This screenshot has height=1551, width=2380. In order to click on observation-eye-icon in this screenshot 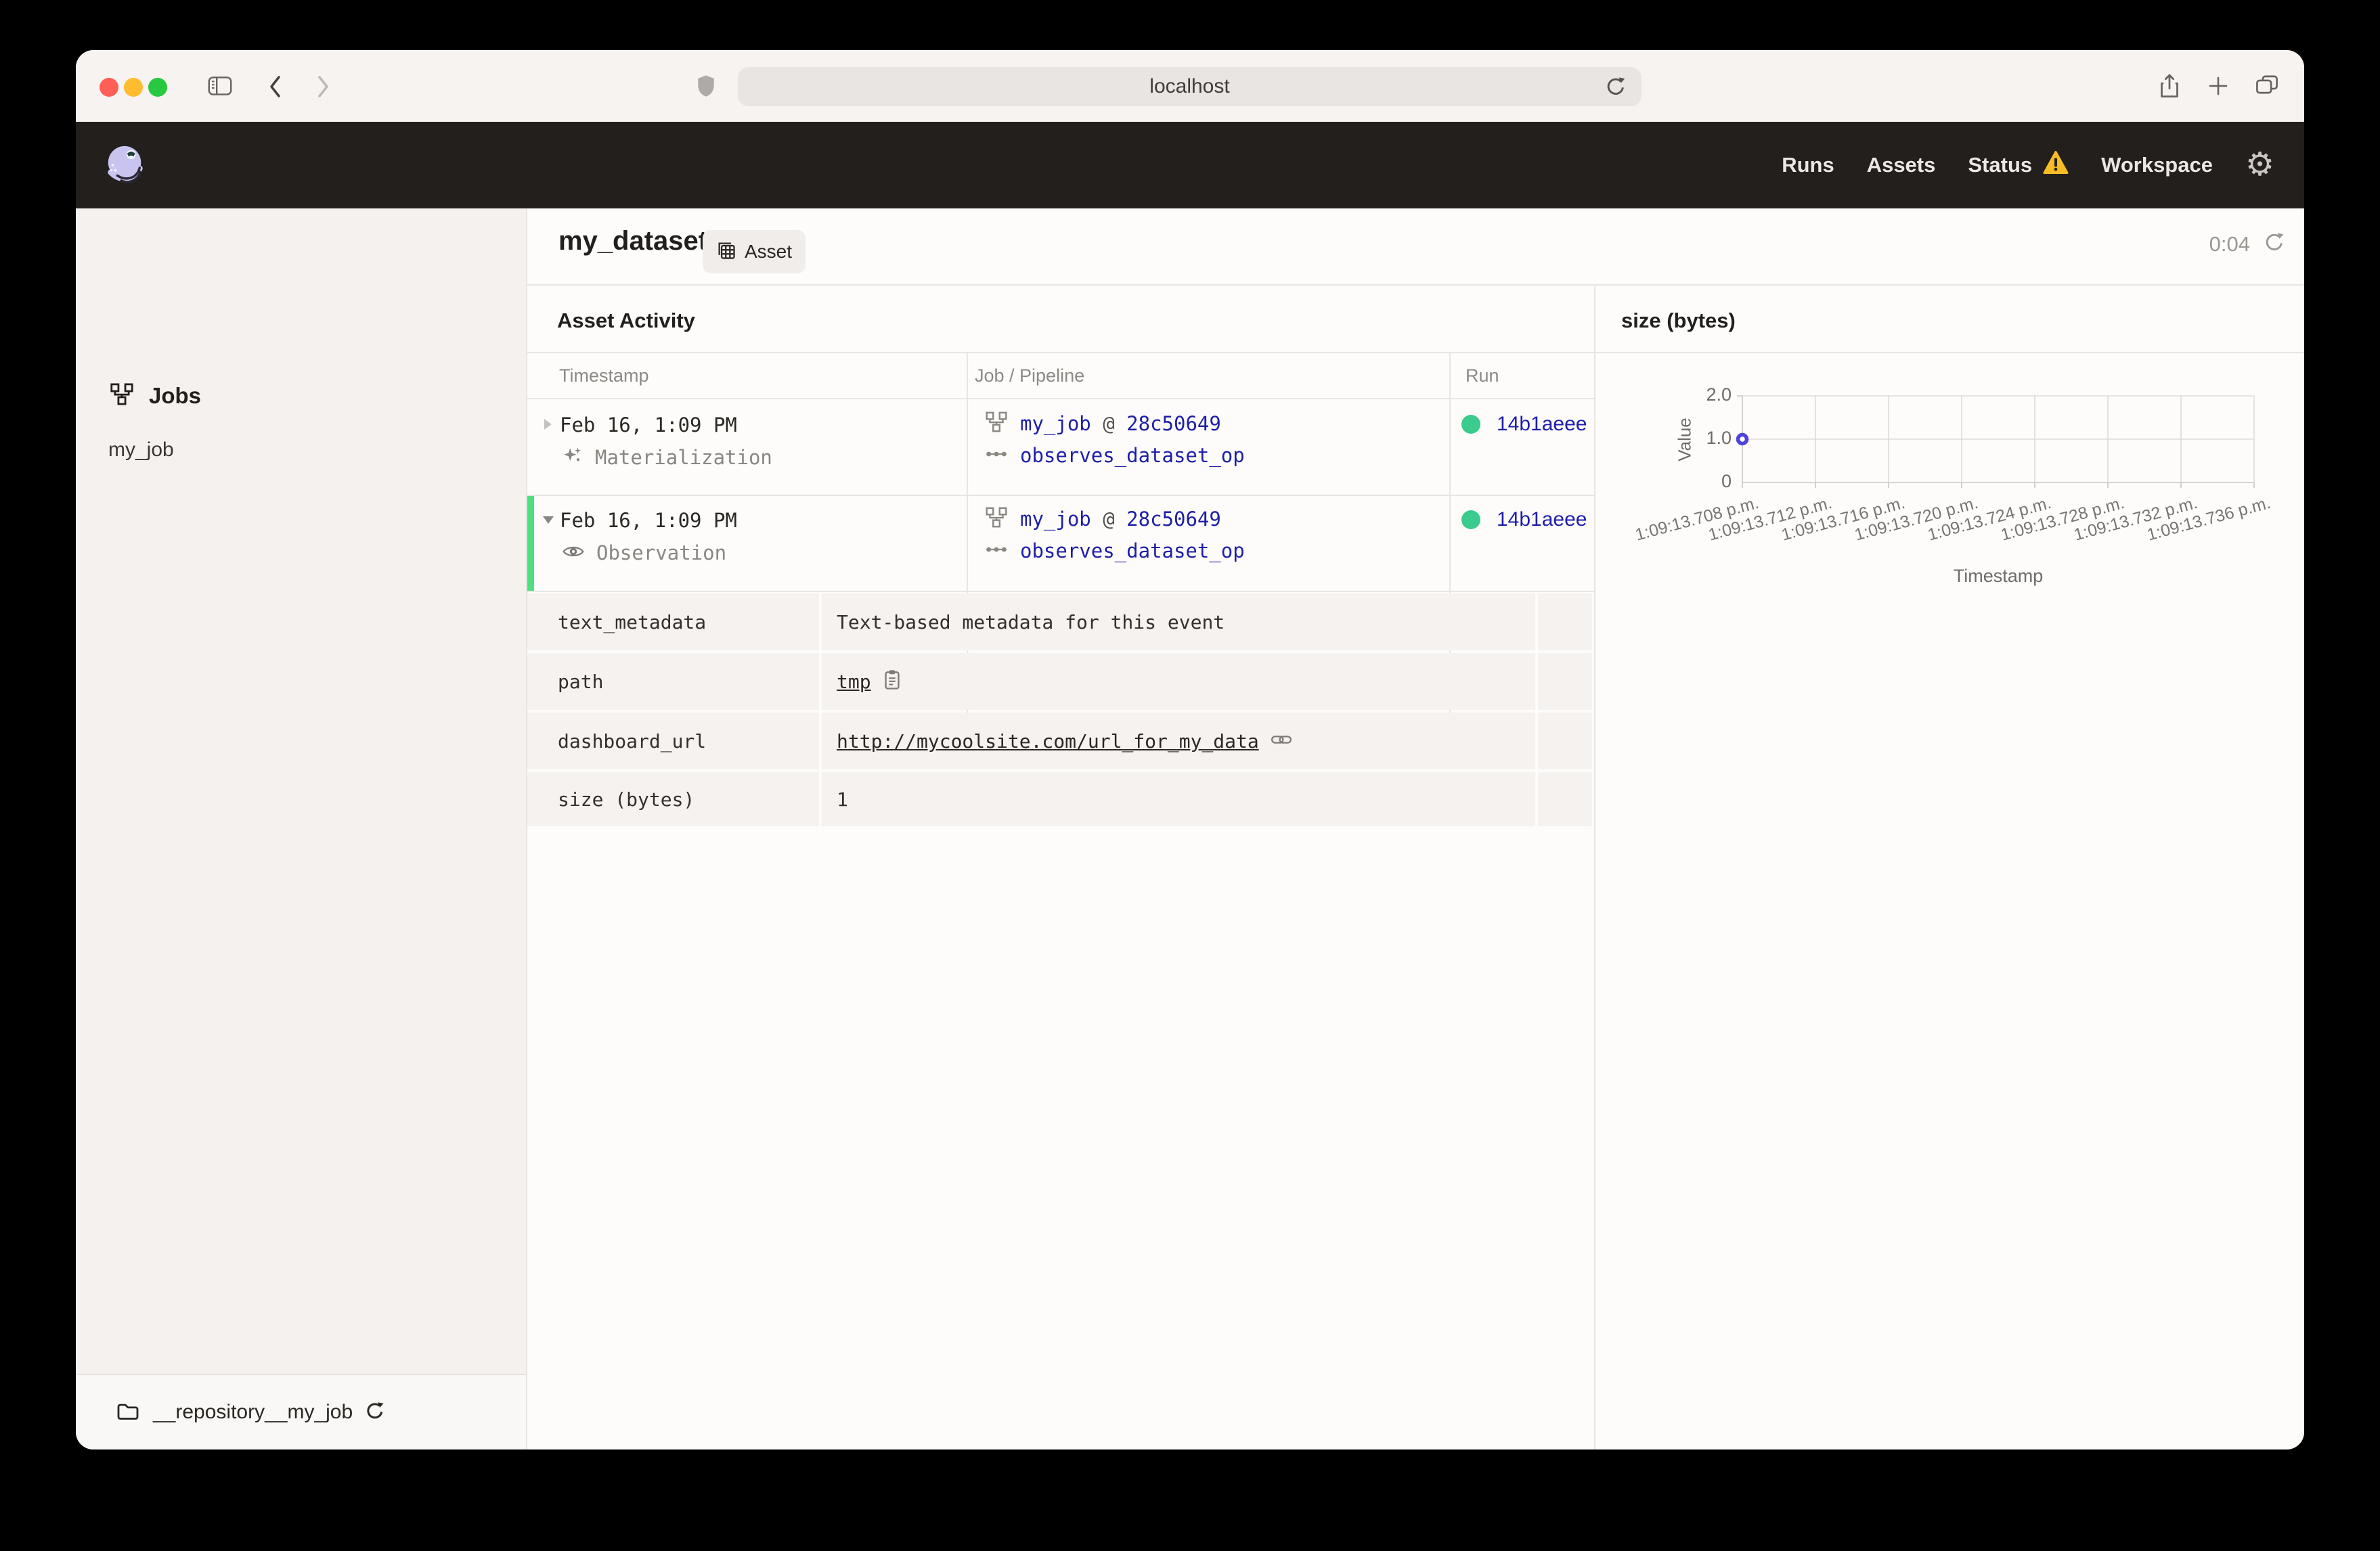, I will do `click(573, 553)`.